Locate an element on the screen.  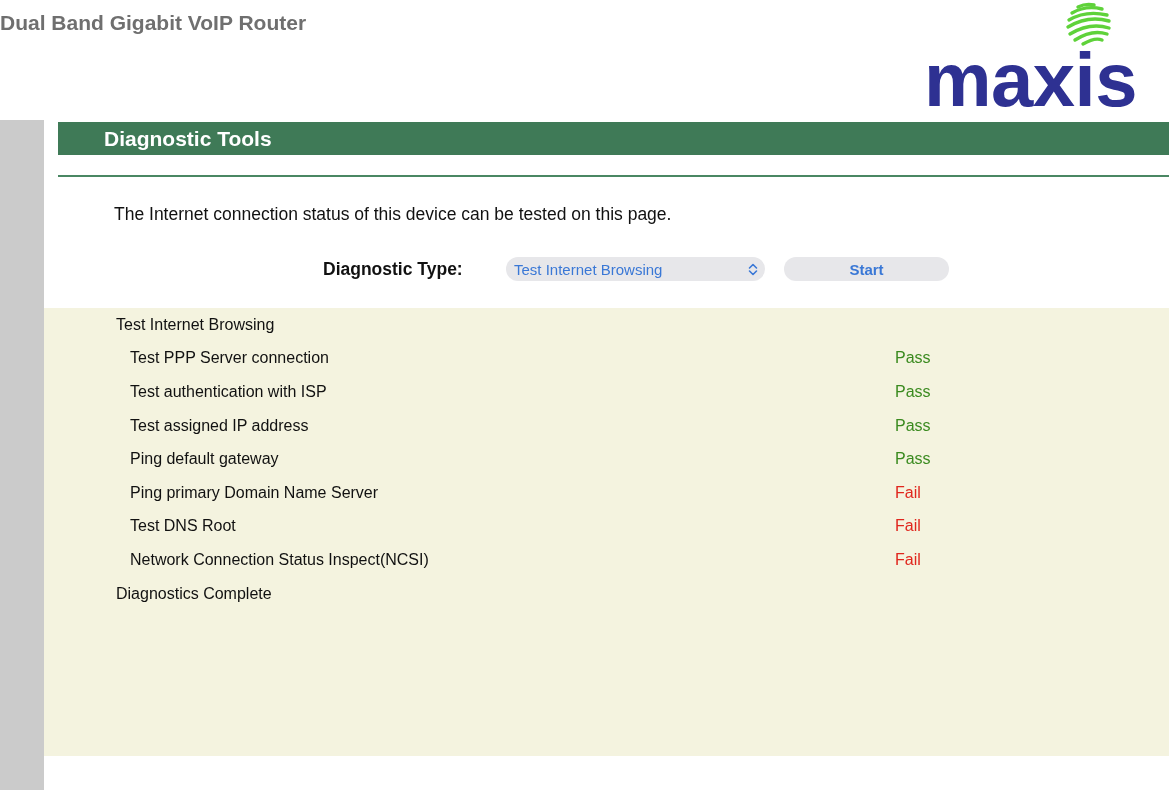
results-heading: Test Internet Browsing is located at coordinates (195, 324).